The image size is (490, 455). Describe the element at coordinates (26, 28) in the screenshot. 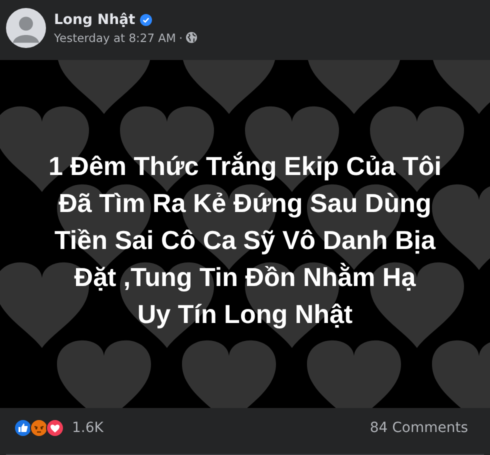

I see `avatar` at that location.